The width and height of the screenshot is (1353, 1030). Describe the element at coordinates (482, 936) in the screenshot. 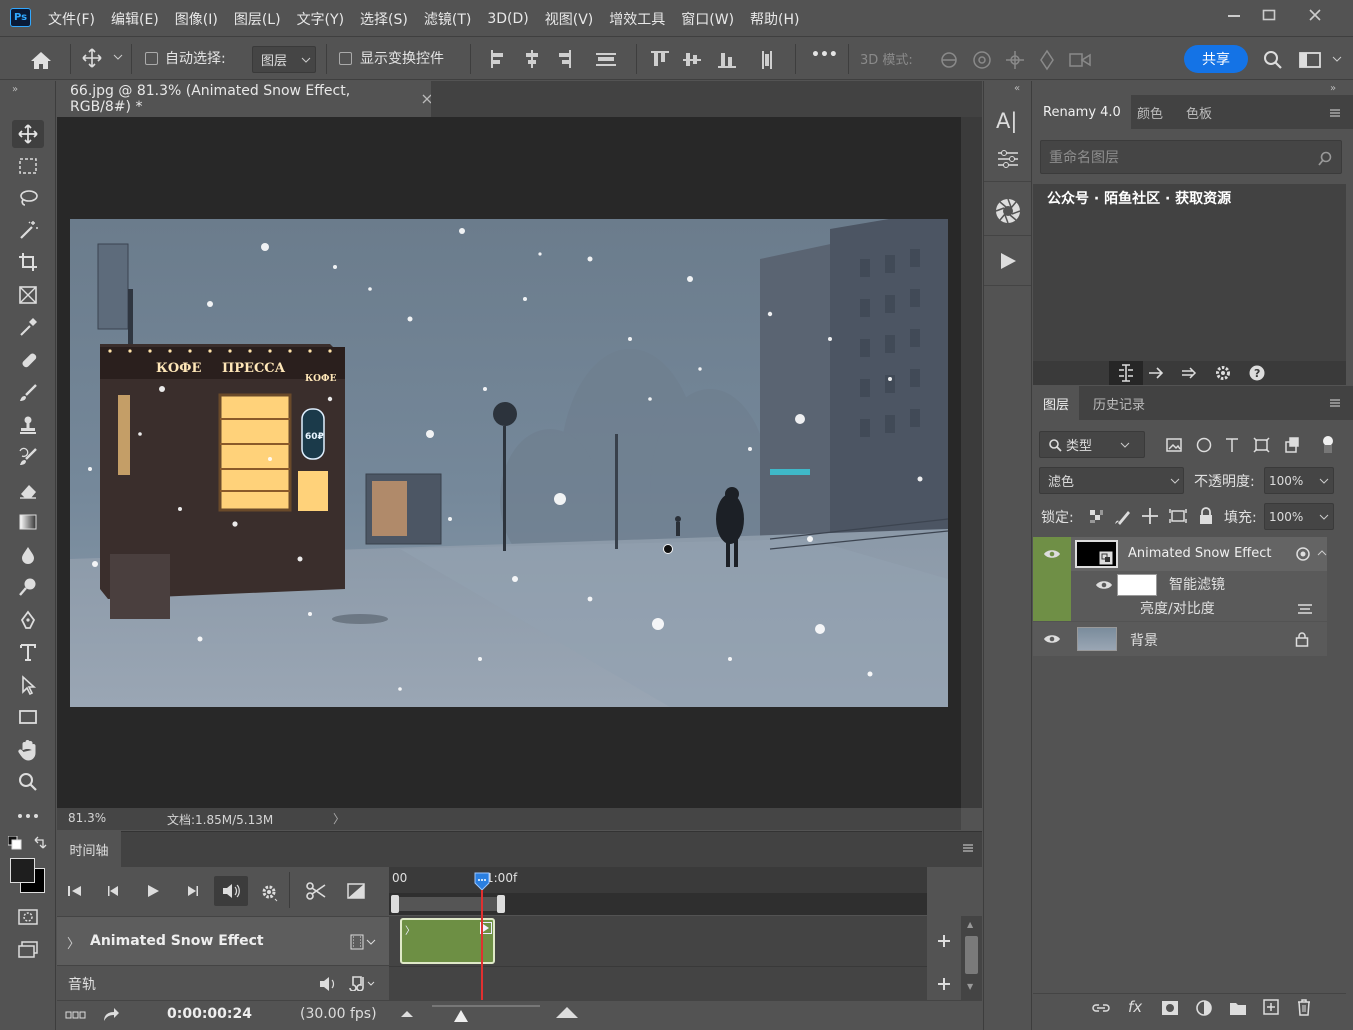

I see `playhead` at that location.